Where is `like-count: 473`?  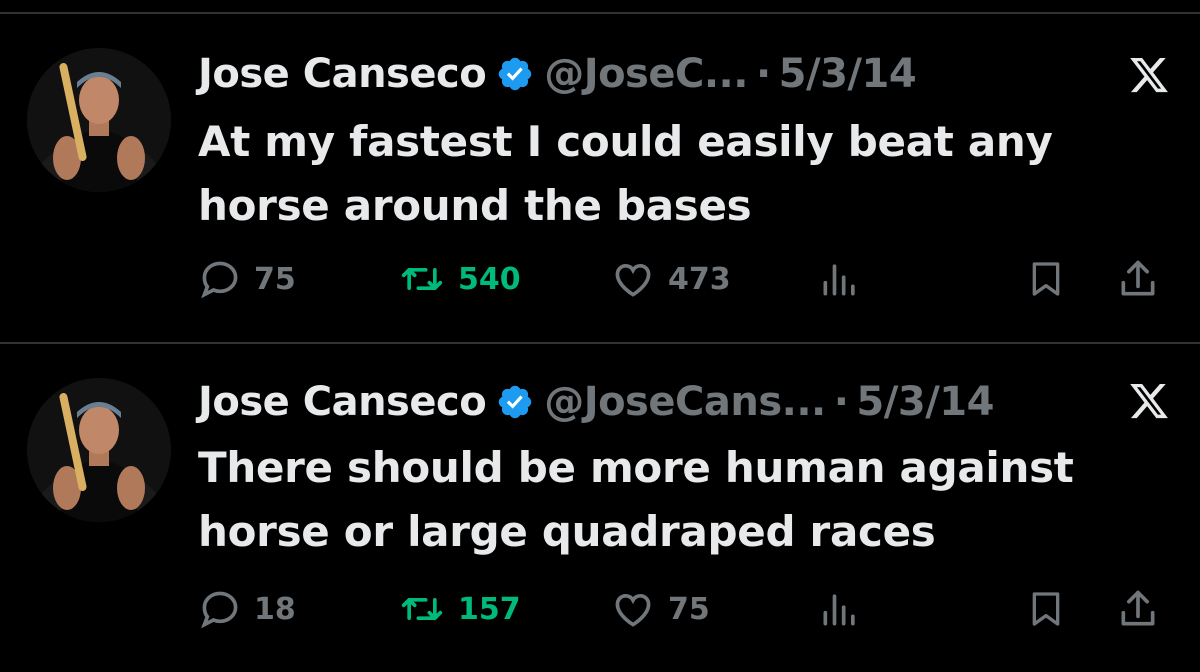 like-count: 473 is located at coordinates (699, 279).